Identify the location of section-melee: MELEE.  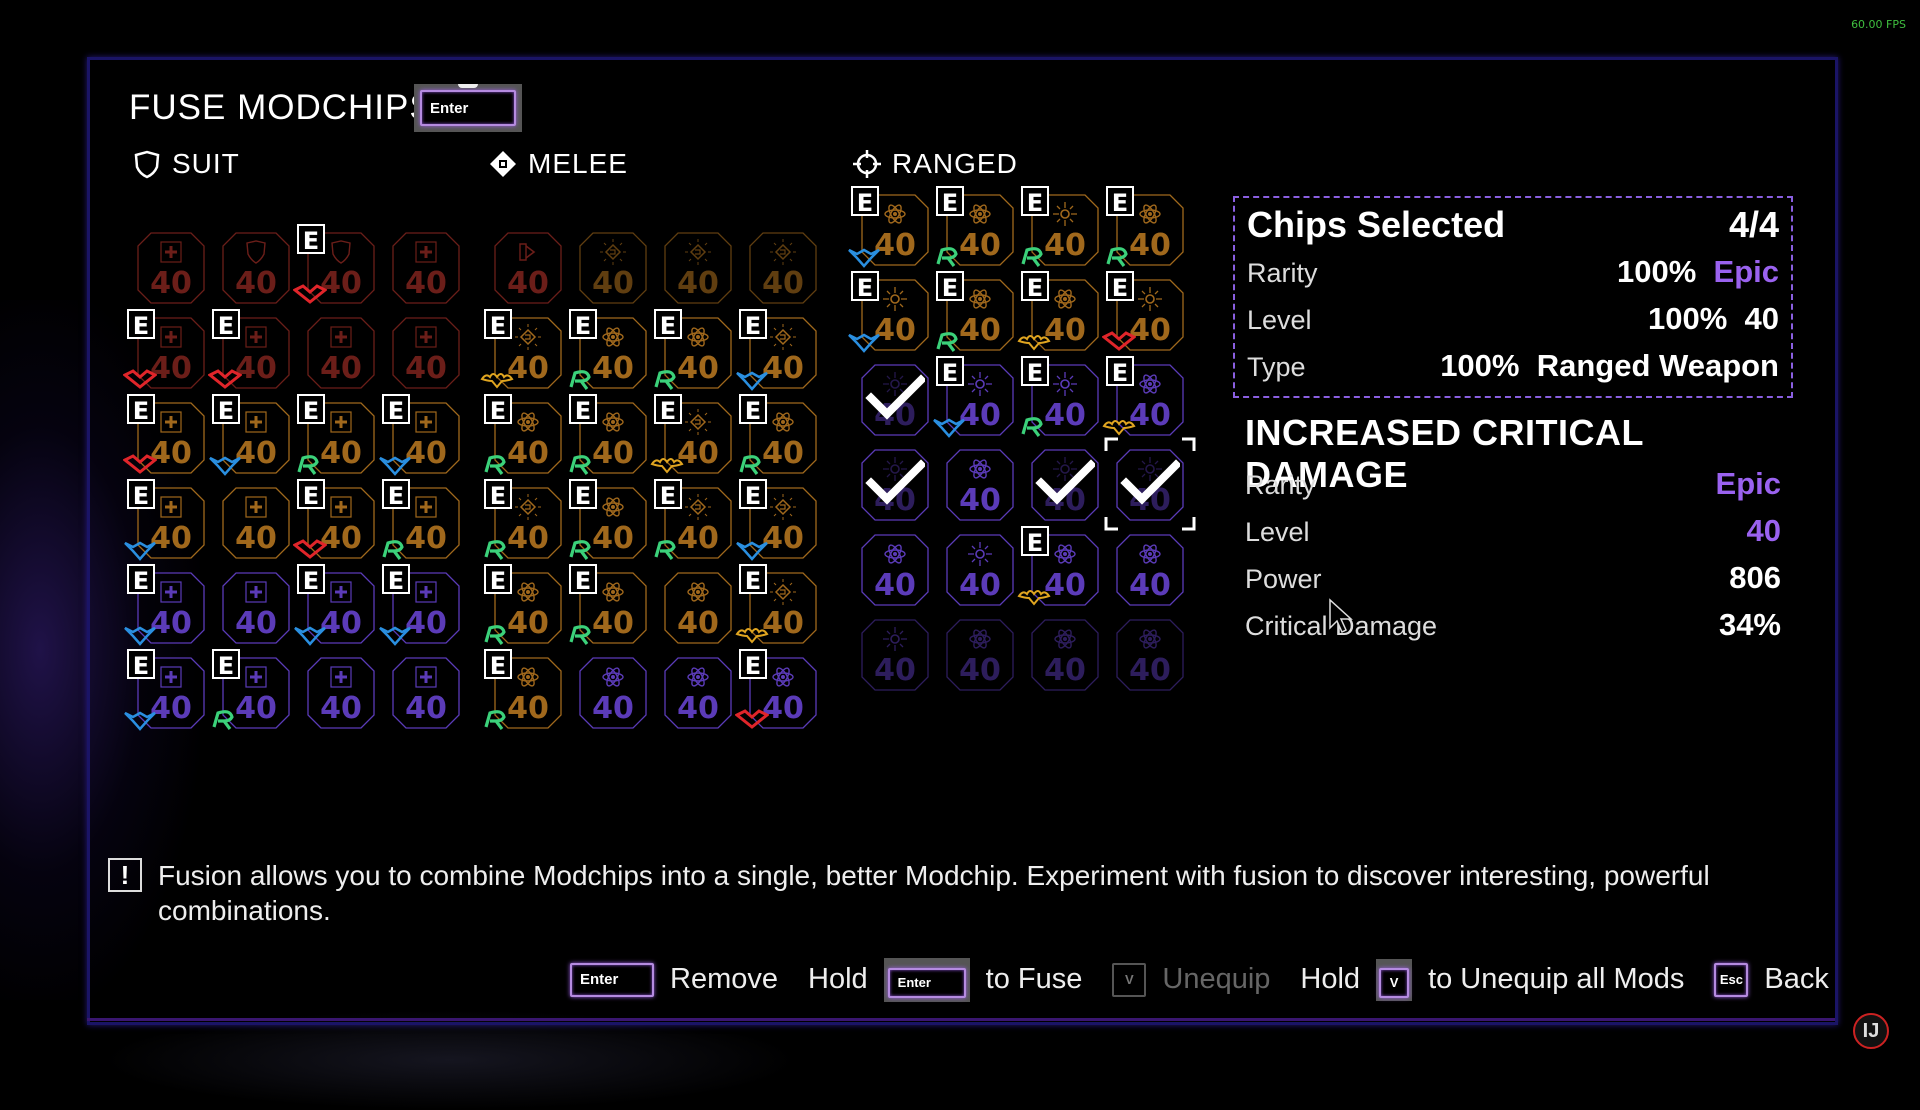
(558, 164).